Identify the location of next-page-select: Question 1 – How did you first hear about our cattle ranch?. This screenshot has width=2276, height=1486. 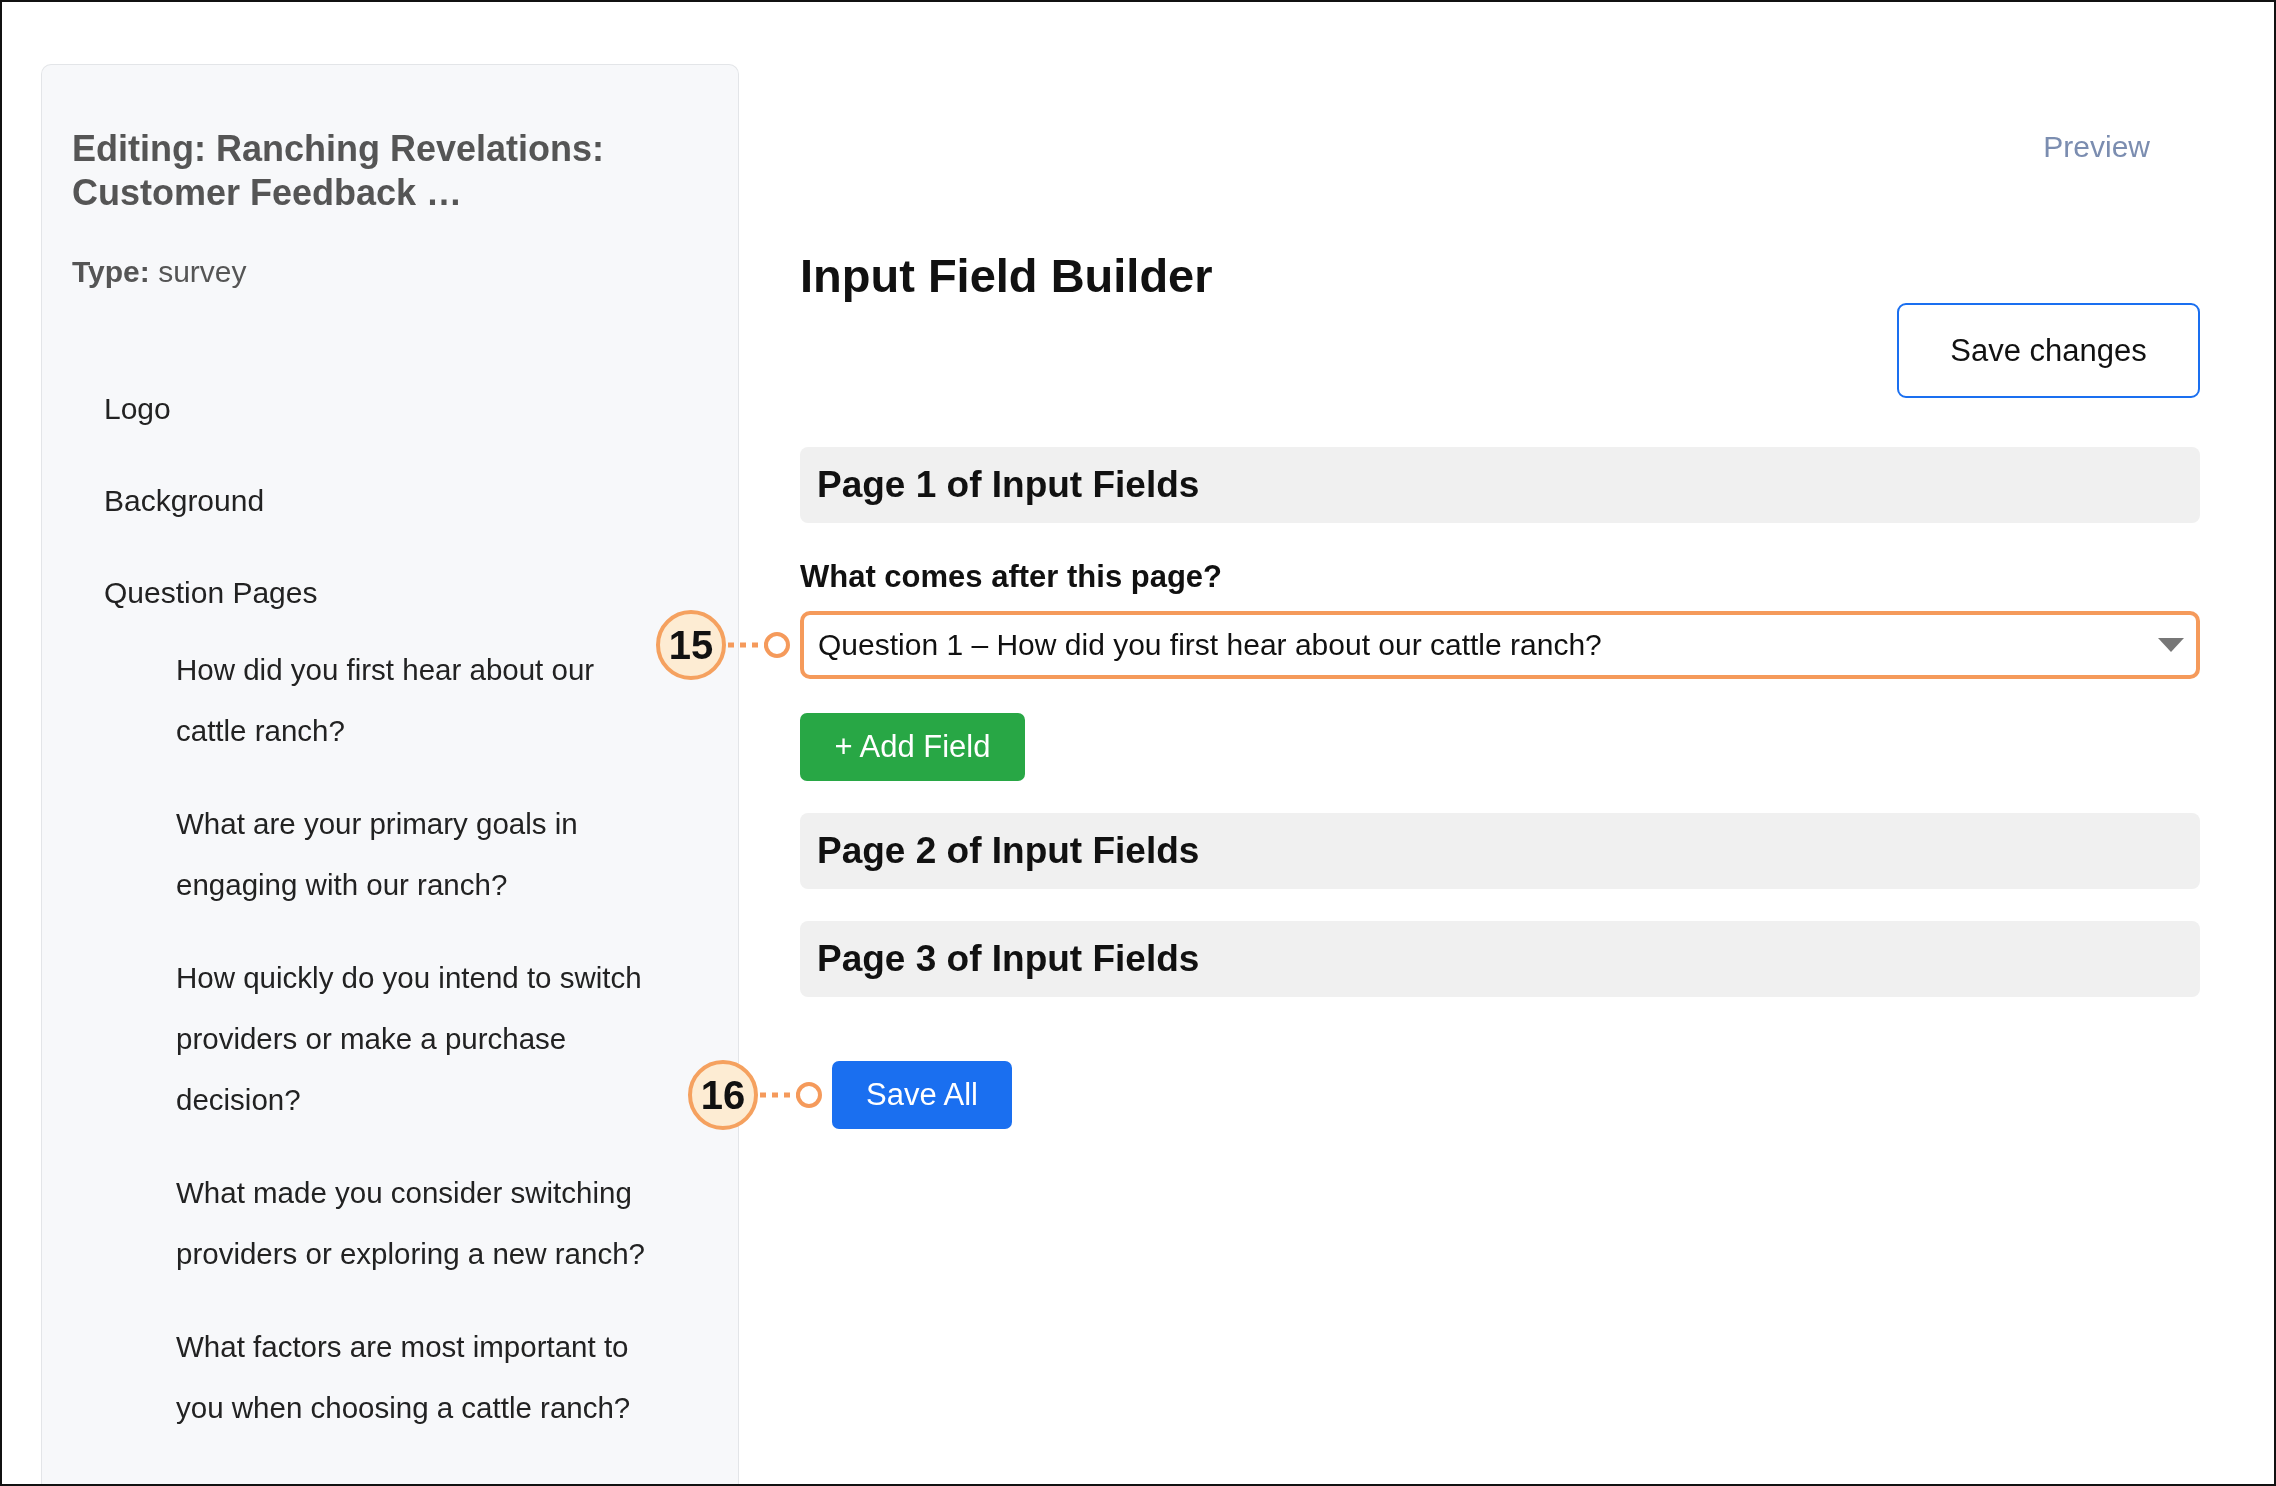
(1500, 645).